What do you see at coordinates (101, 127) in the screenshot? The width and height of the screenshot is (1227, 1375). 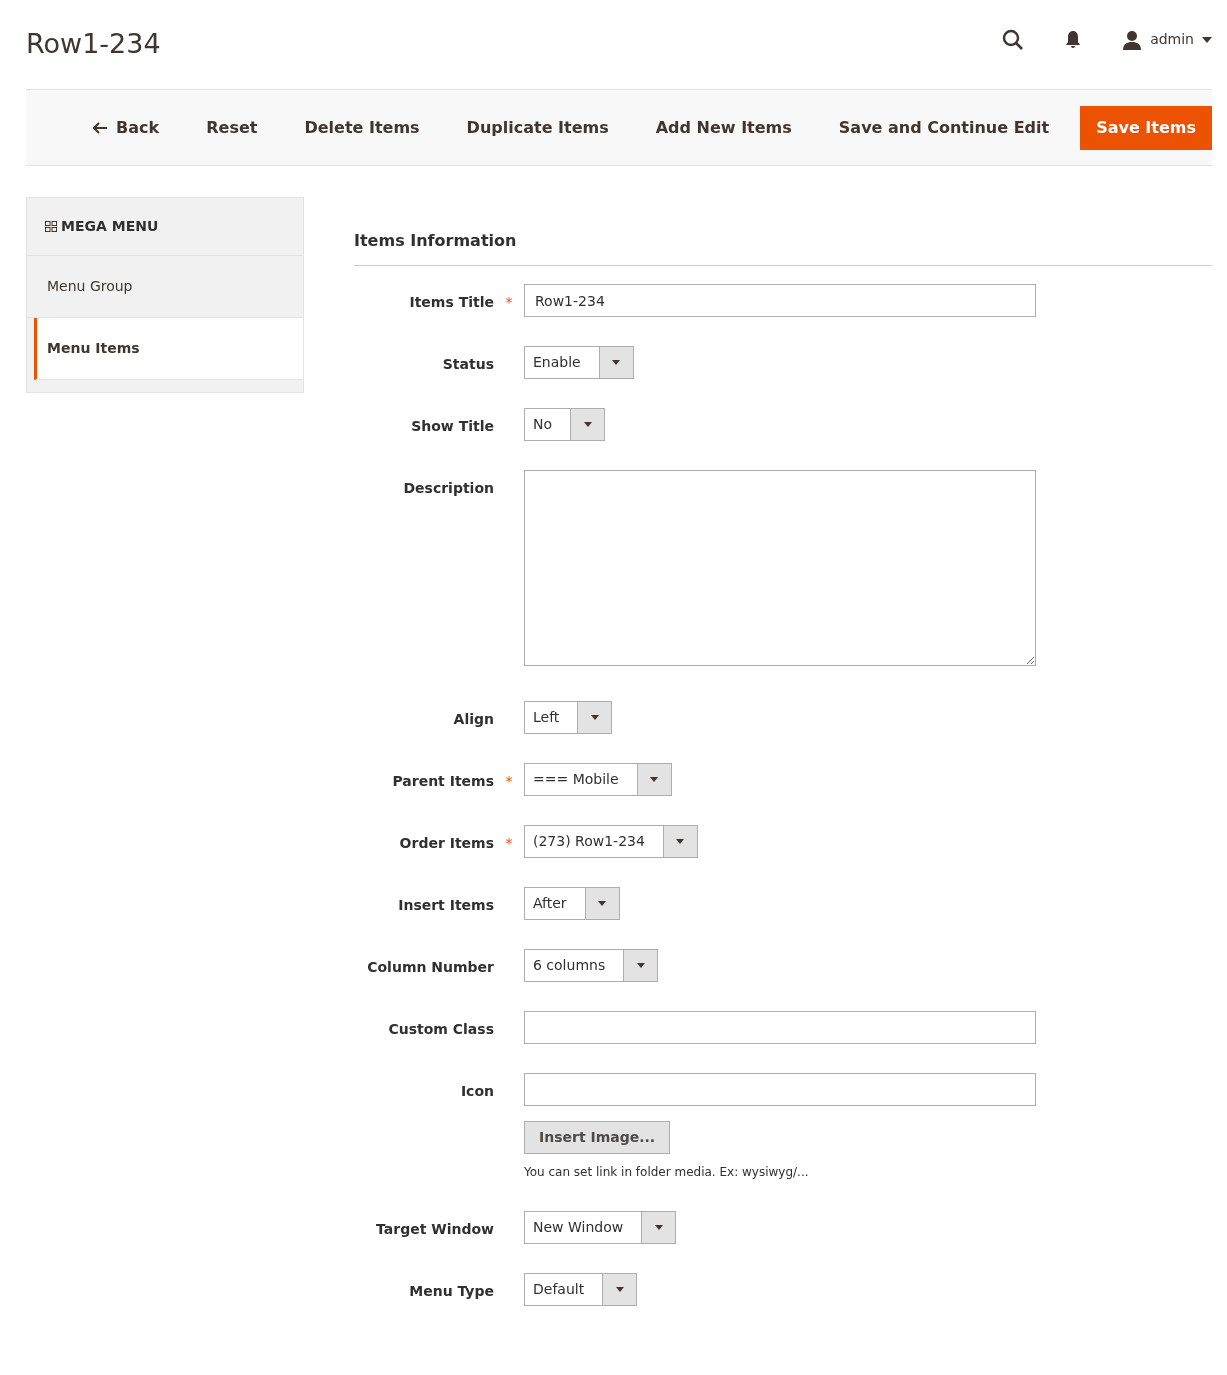 I see `arrow-left-icon` at bounding box center [101, 127].